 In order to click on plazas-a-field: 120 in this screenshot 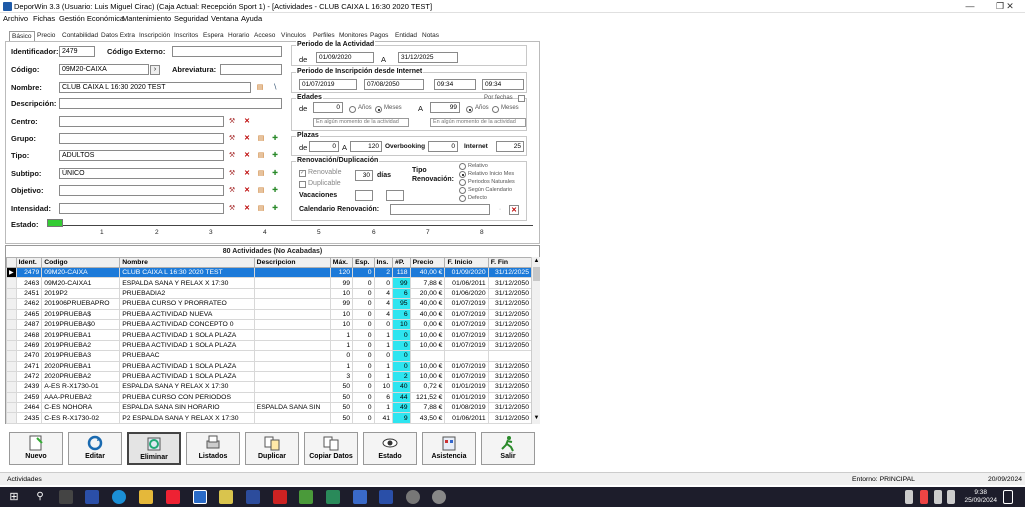, I will do `click(366, 146)`.